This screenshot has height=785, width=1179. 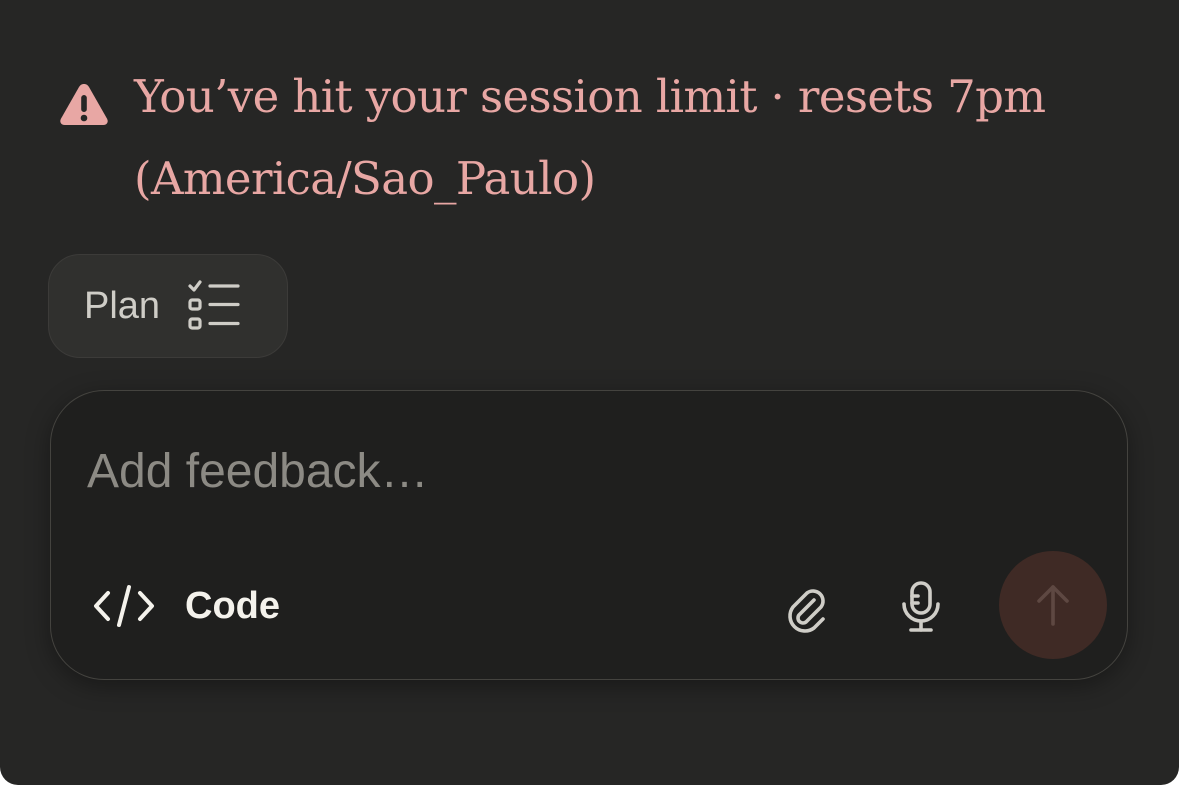 What do you see at coordinates (537, 471) in the screenshot?
I see `feedback-input` at bounding box center [537, 471].